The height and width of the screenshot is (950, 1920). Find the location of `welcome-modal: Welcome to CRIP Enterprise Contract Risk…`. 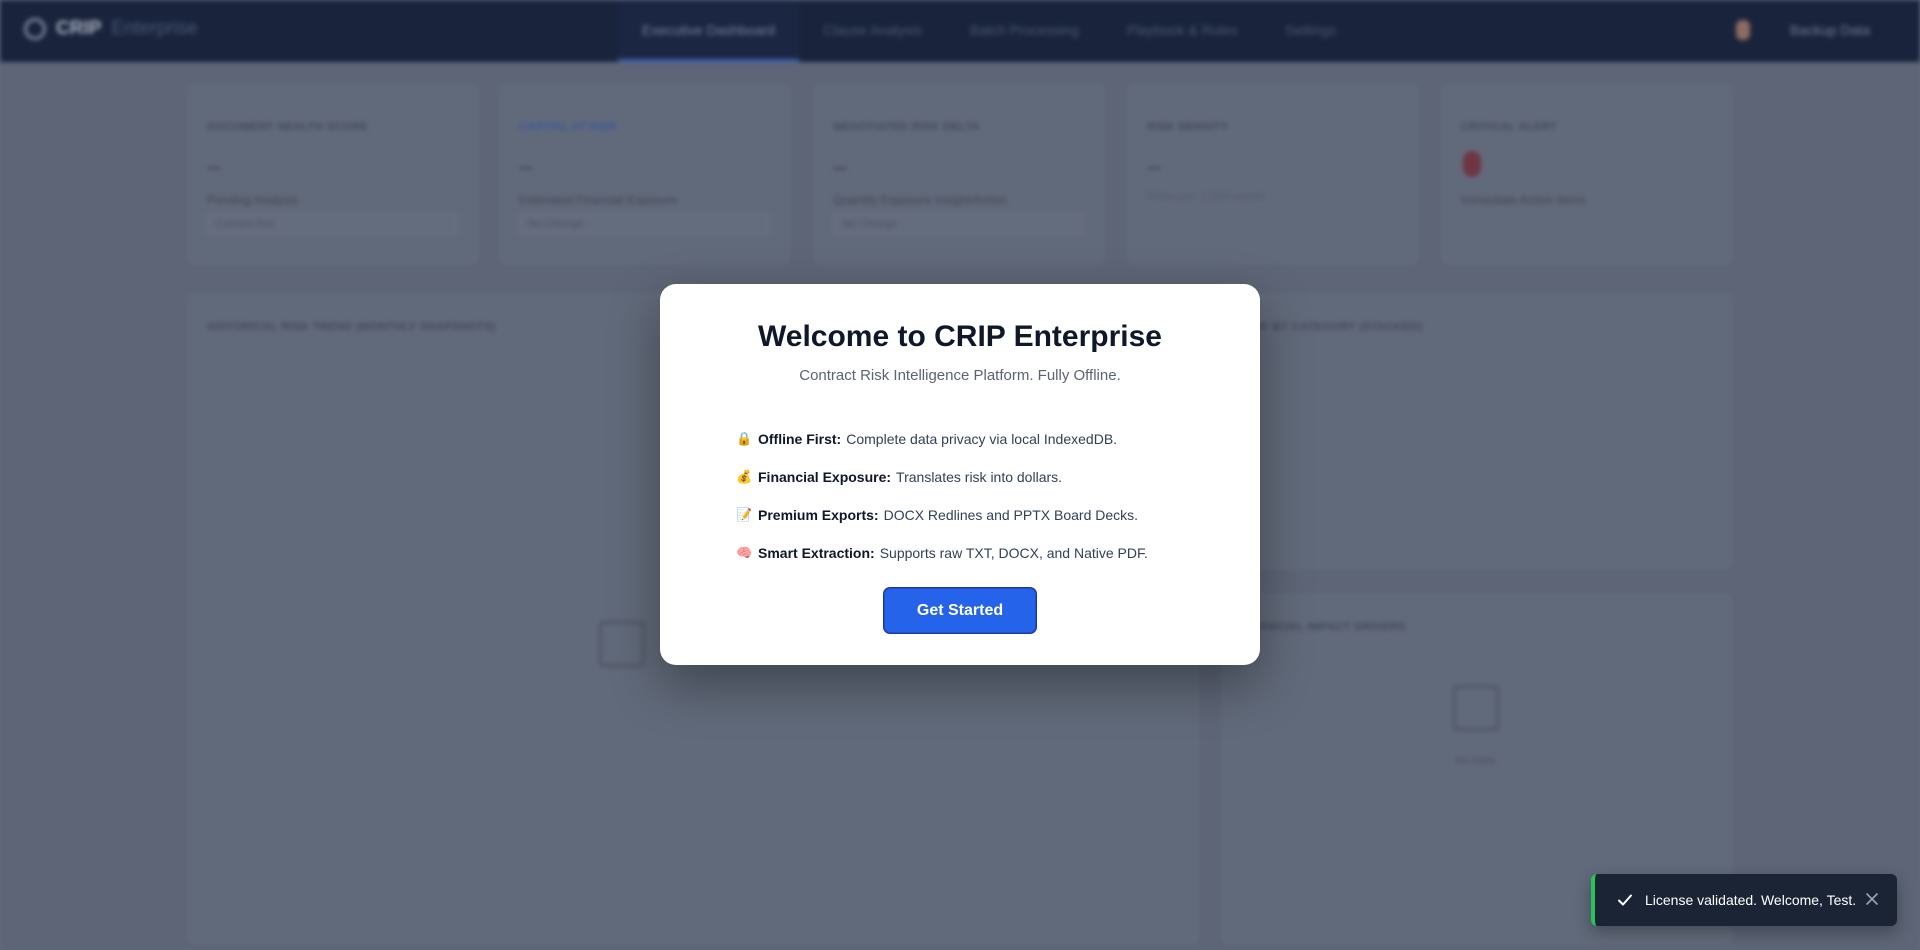

welcome-modal: Welcome to CRIP Enterprise Contract Risk… is located at coordinates (960, 474).